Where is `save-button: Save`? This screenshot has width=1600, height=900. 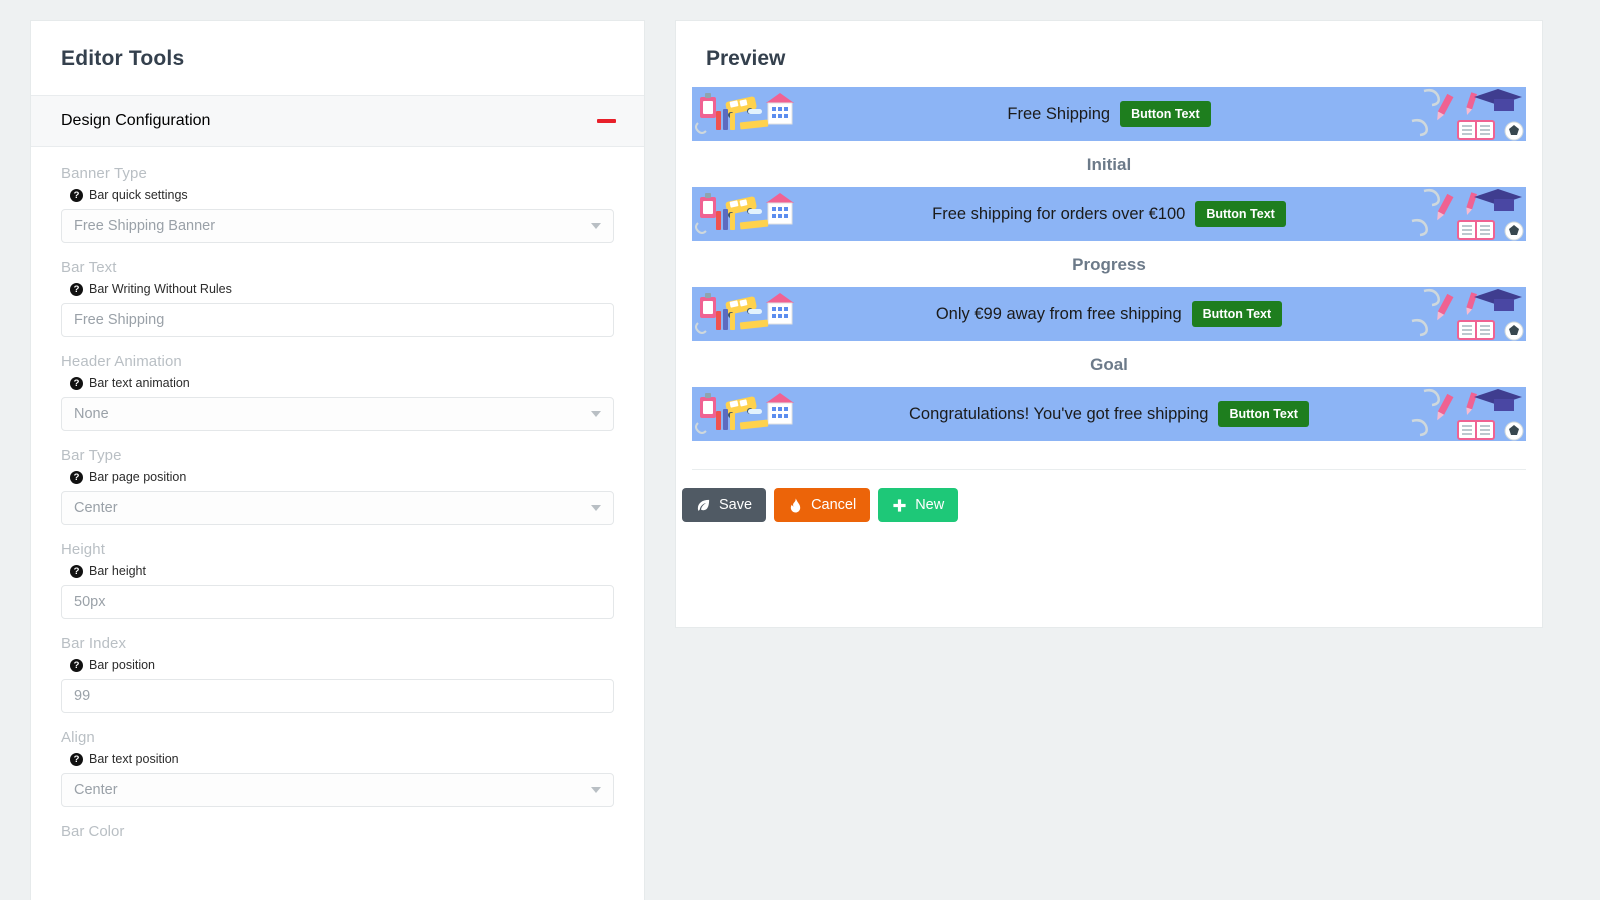 save-button: Save is located at coordinates (724, 505).